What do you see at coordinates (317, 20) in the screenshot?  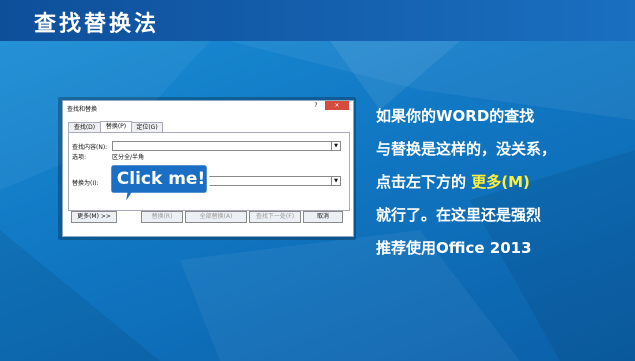 I see `title-bar: 查找替换法` at bounding box center [317, 20].